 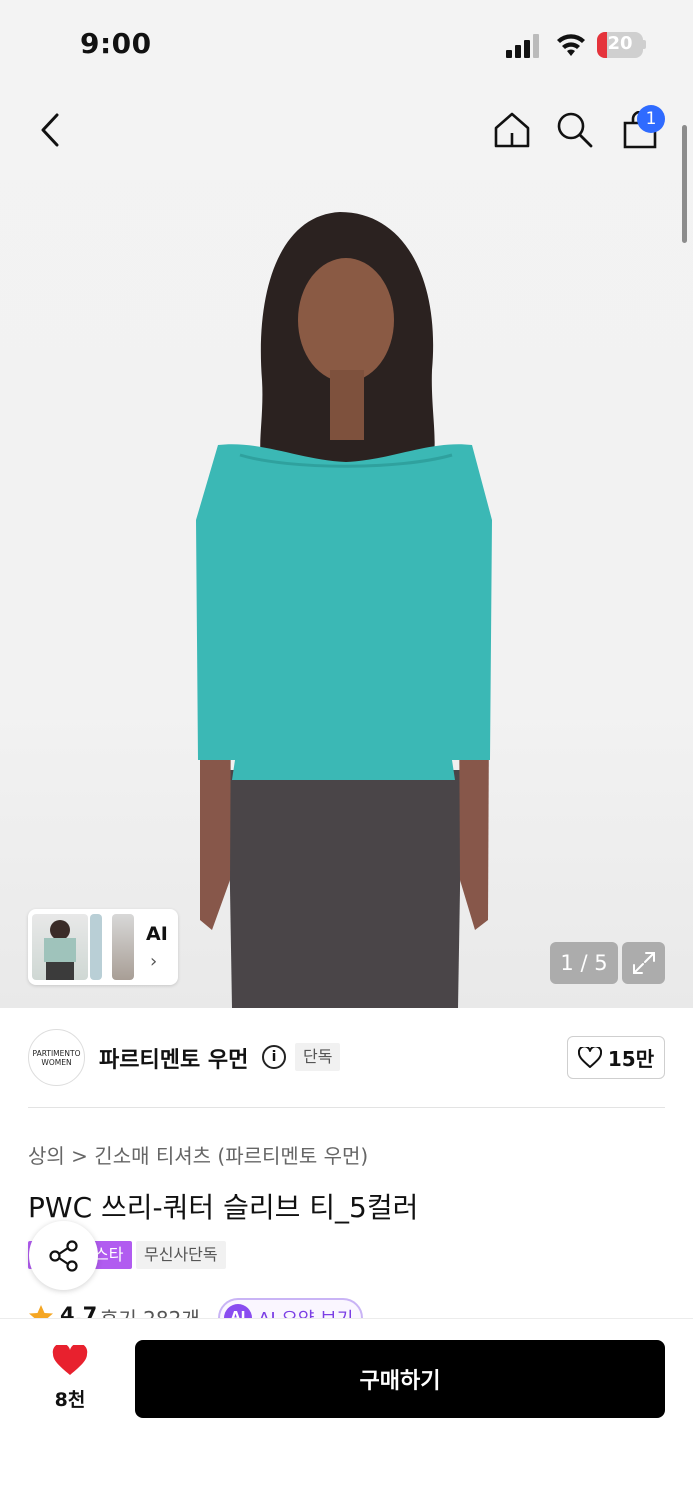 I want to click on image-counter: 1 / 5, so click(x=584, y=963).